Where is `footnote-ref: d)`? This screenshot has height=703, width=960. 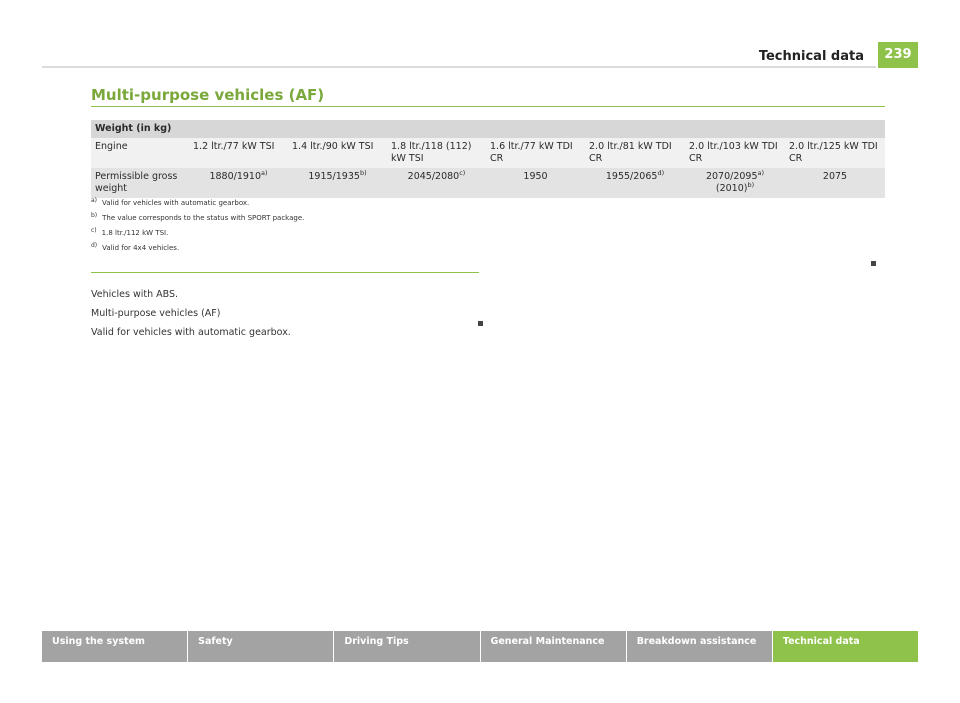
footnote-ref: d) is located at coordinates (661, 173).